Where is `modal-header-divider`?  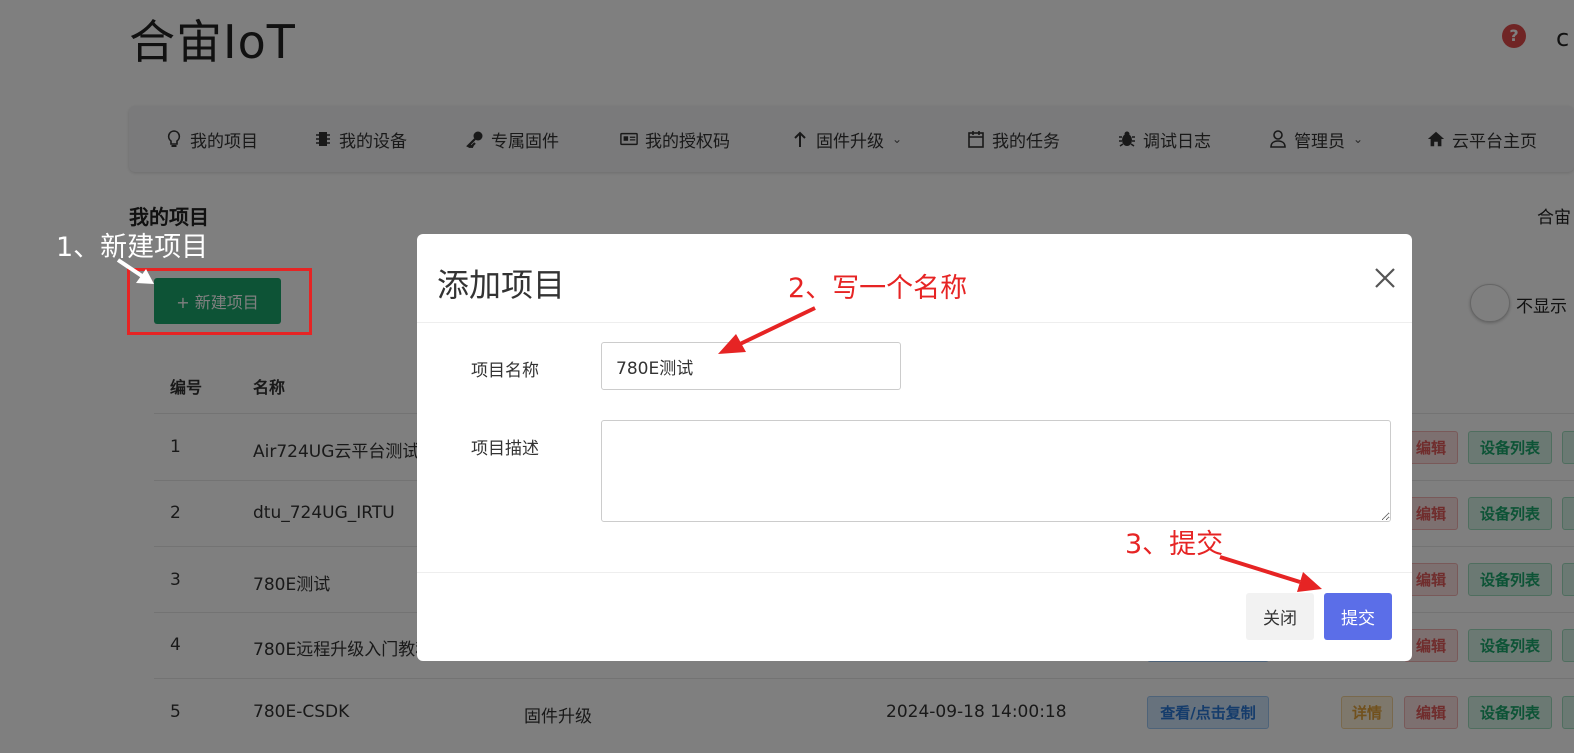 modal-header-divider is located at coordinates (914, 322).